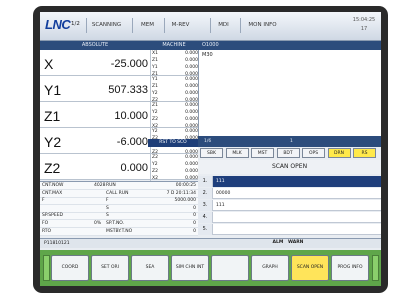  I want to click on axis-row: Y1 507.333 Y1 0.000 Z1 0.000 Y2 0.000 Z2 0.000, so click(119, 90).